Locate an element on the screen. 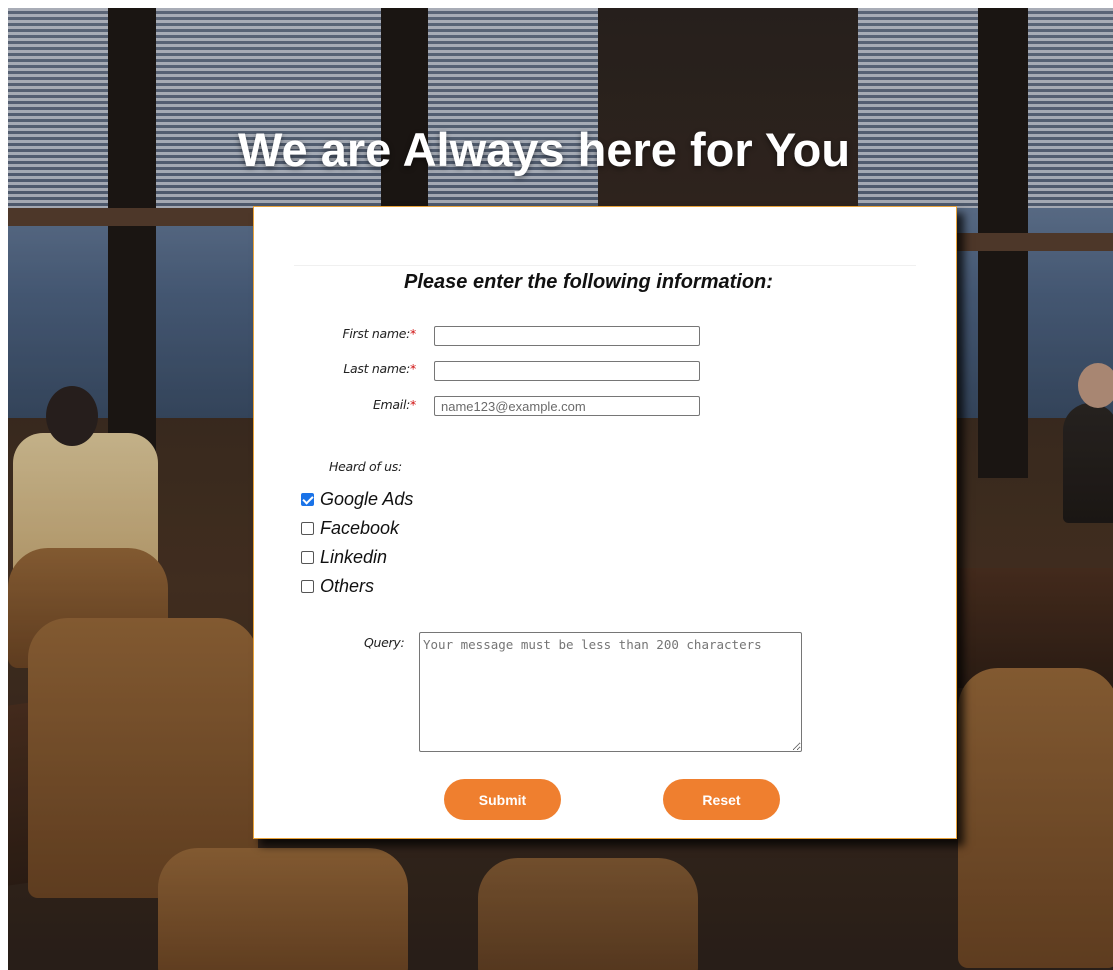 The height and width of the screenshot is (970, 1113). linkedin-label: Linkedin is located at coordinates (353, 557).